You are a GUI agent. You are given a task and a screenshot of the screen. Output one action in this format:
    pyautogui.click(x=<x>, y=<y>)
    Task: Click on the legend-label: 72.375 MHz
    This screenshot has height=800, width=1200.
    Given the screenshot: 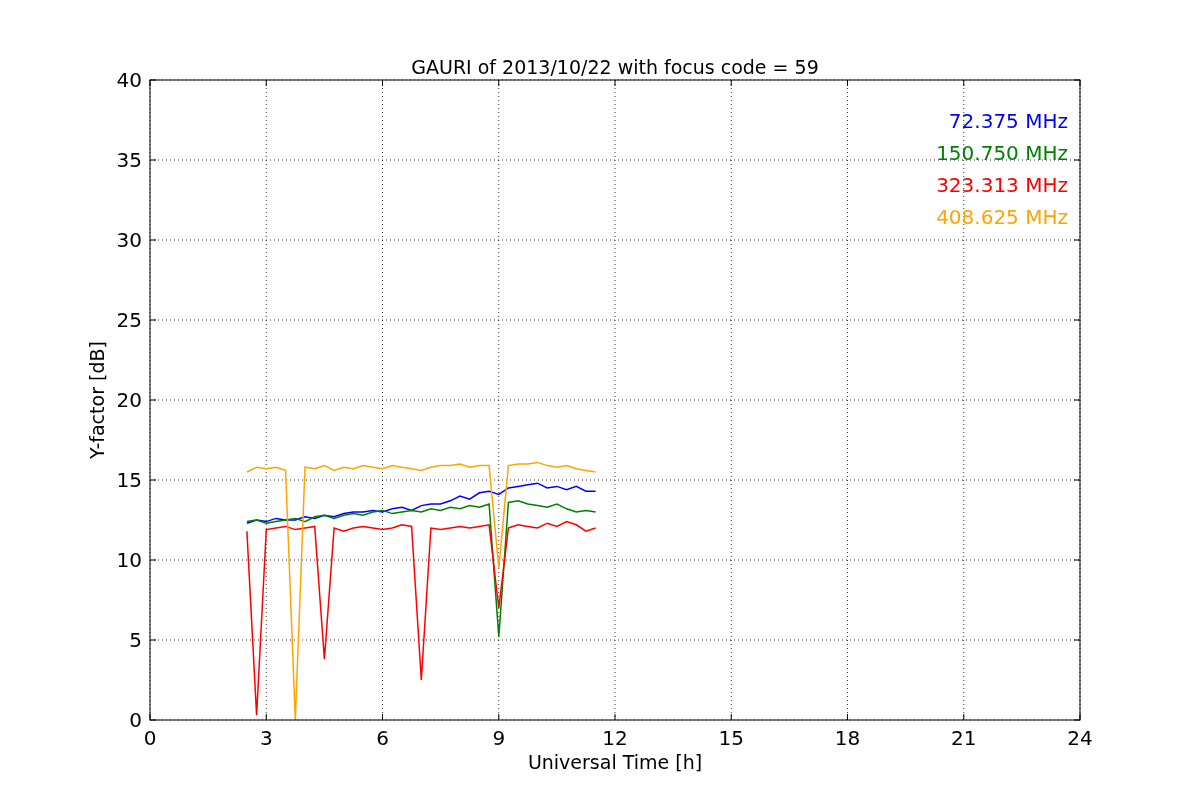 What is the action you would take?
    pyautogui.click(x=1008, y=121)
    